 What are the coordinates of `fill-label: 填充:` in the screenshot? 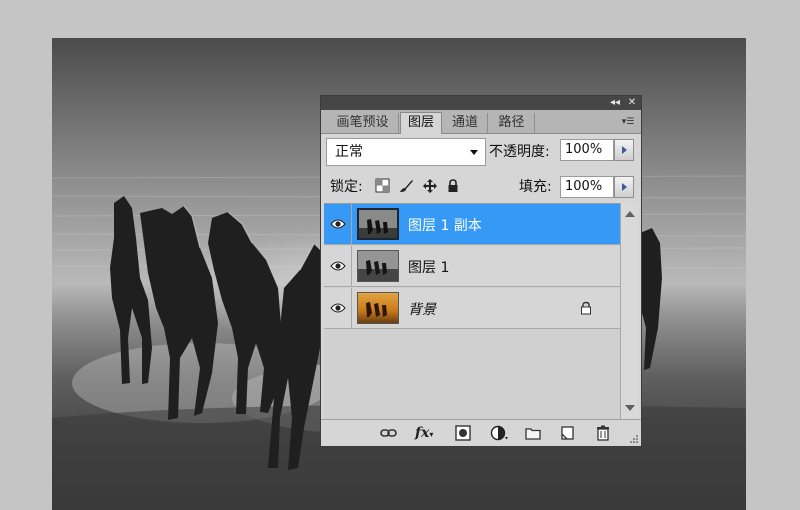 It's located at (535, 187).